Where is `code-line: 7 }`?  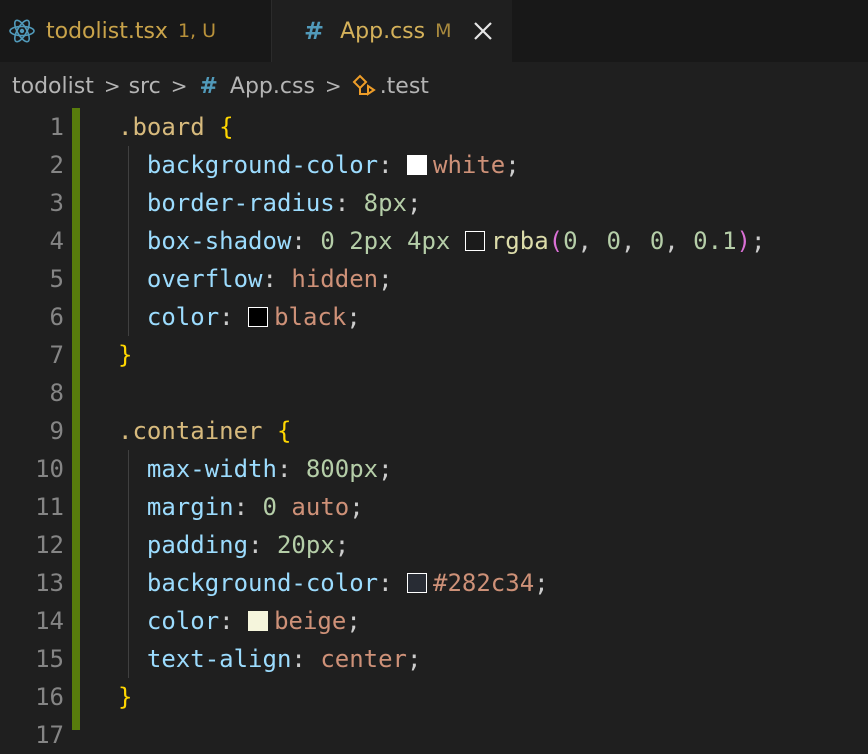
code-line: 7 } is located at coordinates (434, 355).